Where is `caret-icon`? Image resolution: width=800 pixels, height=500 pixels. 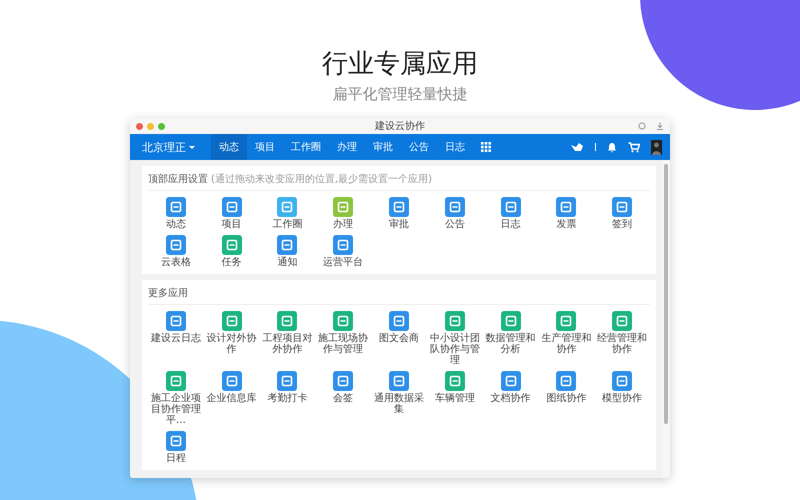 caret-icon is located at coordinates (192, 147).